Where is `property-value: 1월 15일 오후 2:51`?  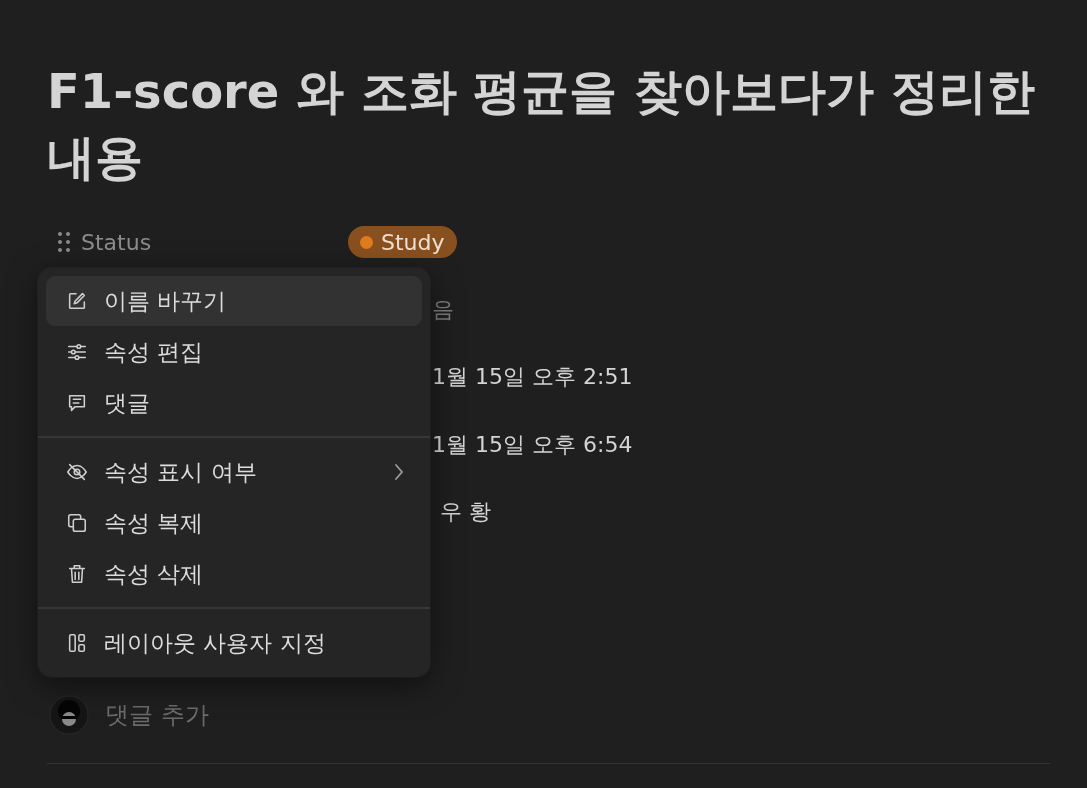 property-value: 1월 15일 오후 2:51 is located at coordinates (532, 377).